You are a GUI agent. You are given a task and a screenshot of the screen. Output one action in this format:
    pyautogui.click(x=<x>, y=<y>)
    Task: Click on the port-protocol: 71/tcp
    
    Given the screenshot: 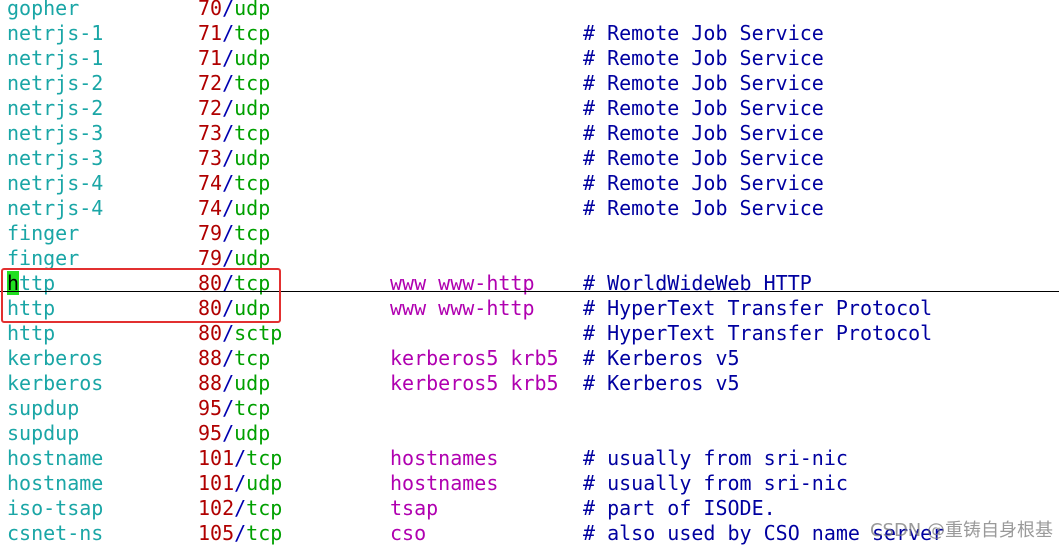 What is the action you would take?
    pyautogui.click(x=234, y=33)
    